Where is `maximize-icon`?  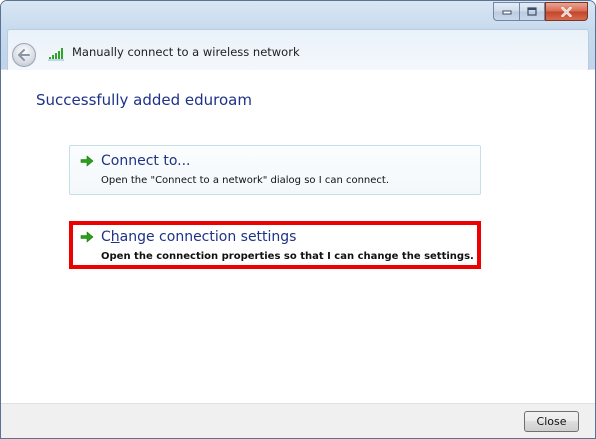
maximize-icon is located at coordinates (532, 11).